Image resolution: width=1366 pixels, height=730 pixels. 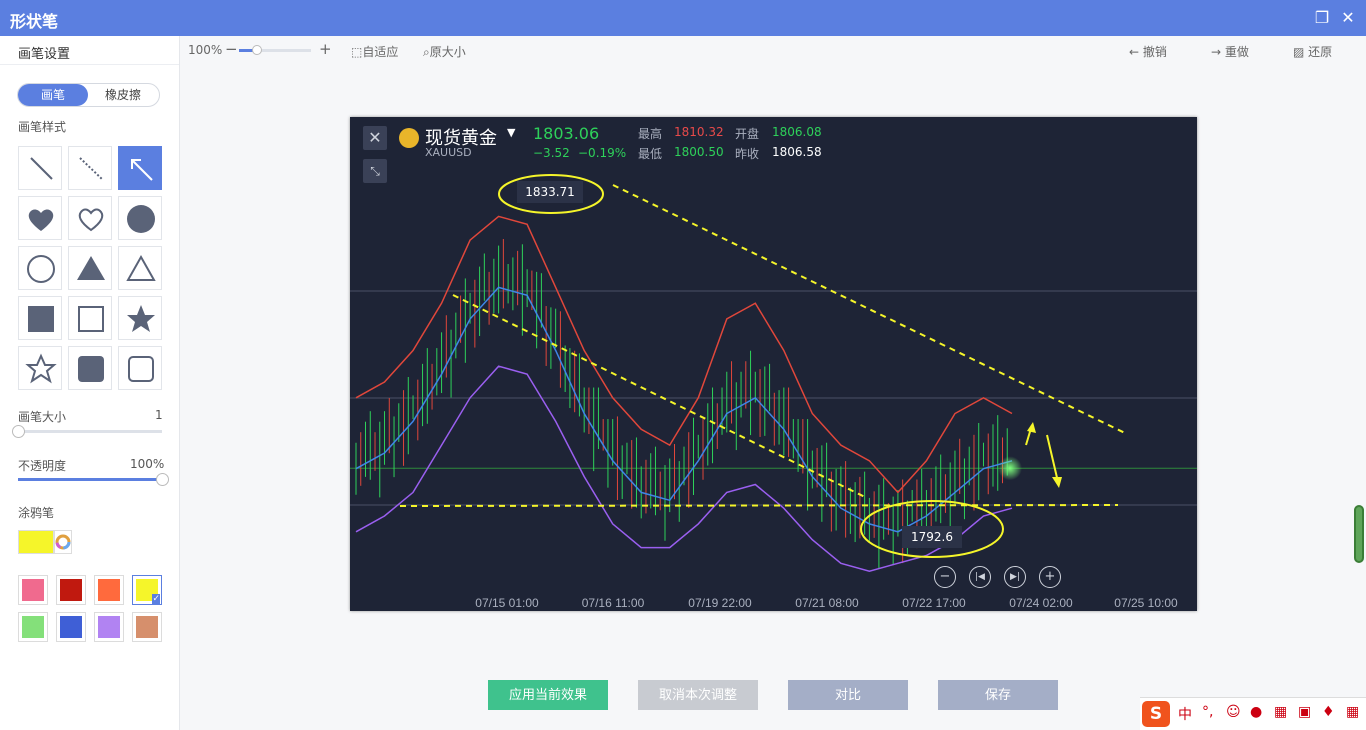 I want to click on shape-rounded-square-filled-button, so click(x=90, y=368).